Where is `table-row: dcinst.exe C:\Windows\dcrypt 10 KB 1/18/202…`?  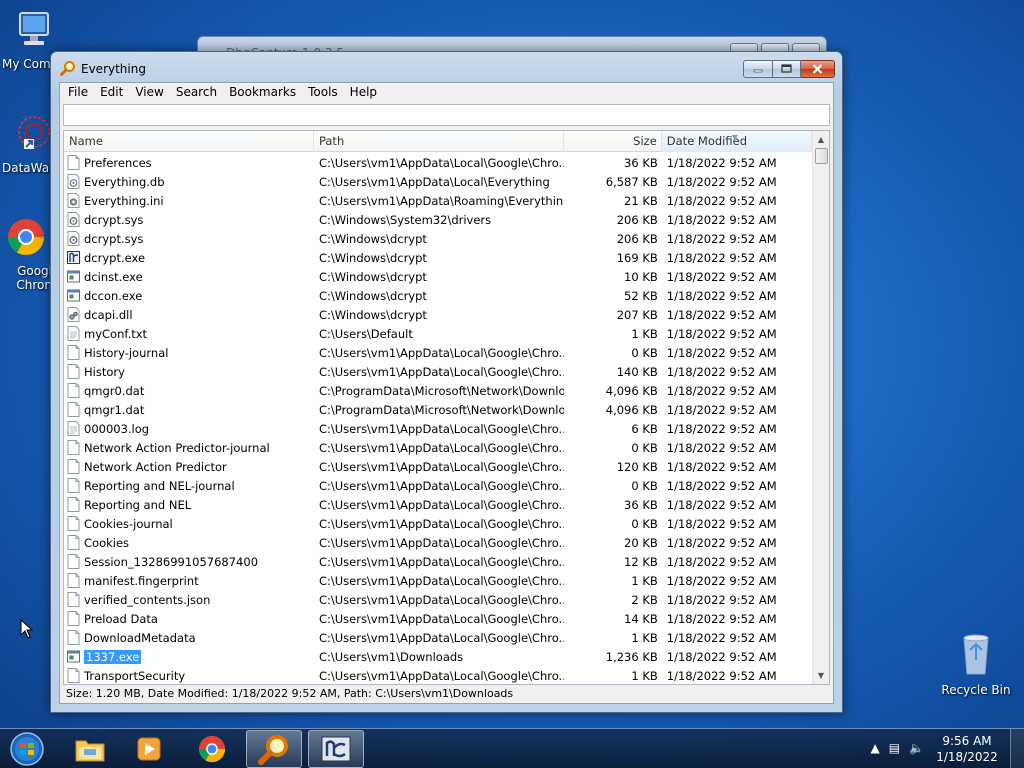
table-row: dcinst.exe C:\Windows\dcrypt 10 KB 1/18/202… is located at coordinates (438, 276).